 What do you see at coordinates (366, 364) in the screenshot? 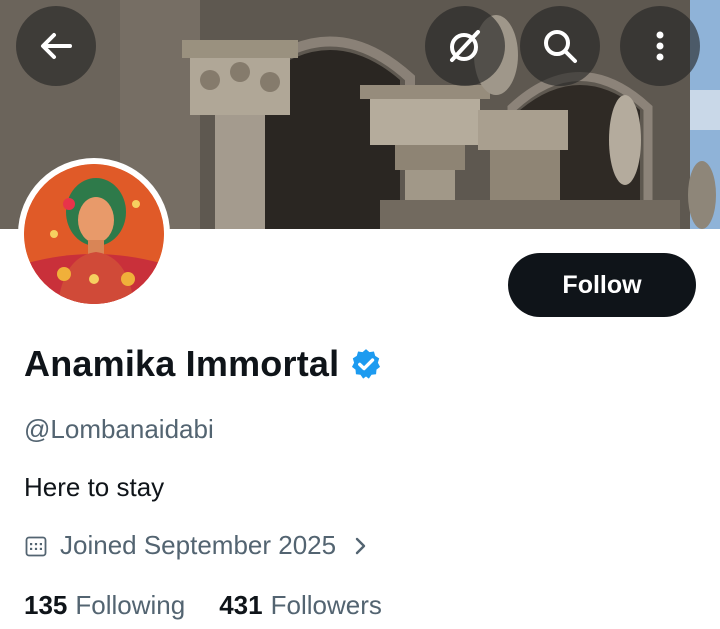
I see `verified-badge-icon` at bounding box center [366, 364].